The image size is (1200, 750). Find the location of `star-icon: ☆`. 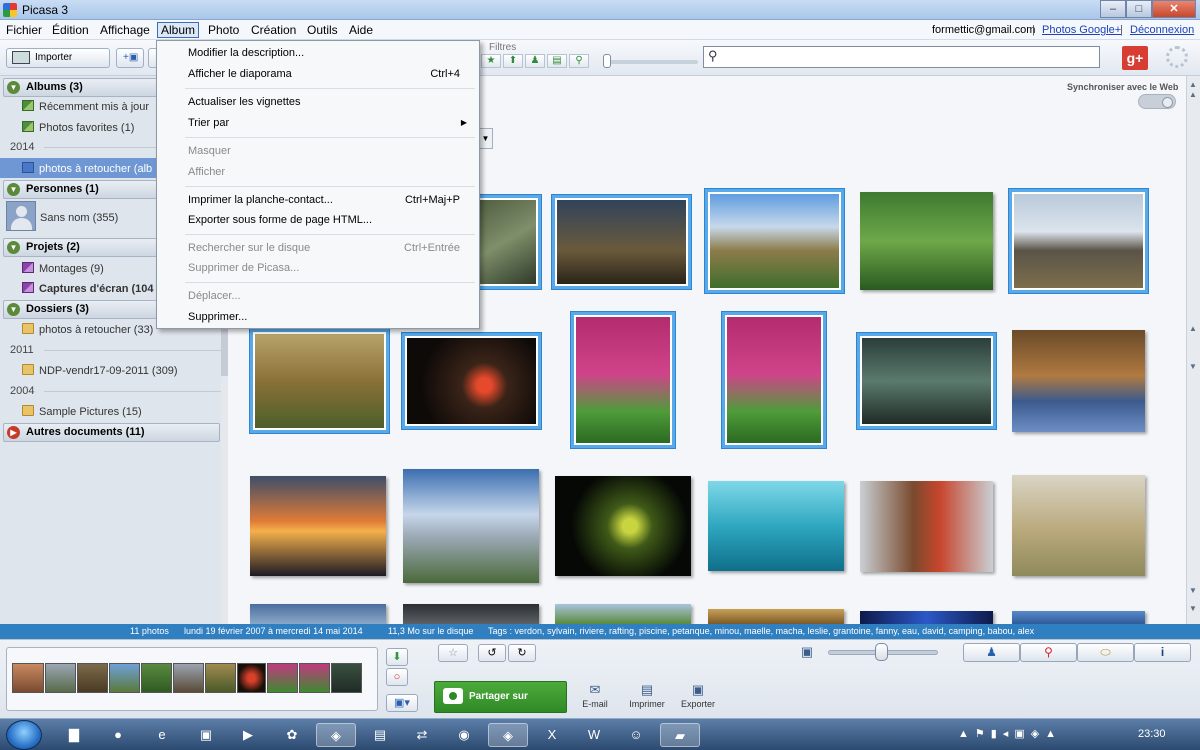

star-icon: ☆ is located at coordinates (453, 653).